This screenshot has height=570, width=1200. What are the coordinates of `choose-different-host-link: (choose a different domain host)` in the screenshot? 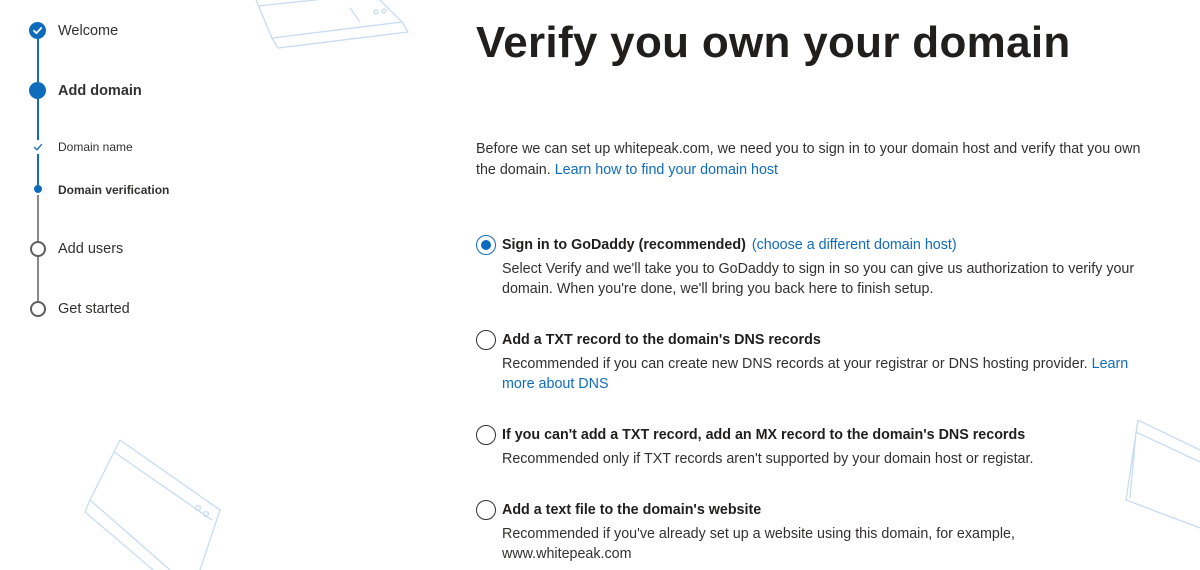 It's located at (854, 245).